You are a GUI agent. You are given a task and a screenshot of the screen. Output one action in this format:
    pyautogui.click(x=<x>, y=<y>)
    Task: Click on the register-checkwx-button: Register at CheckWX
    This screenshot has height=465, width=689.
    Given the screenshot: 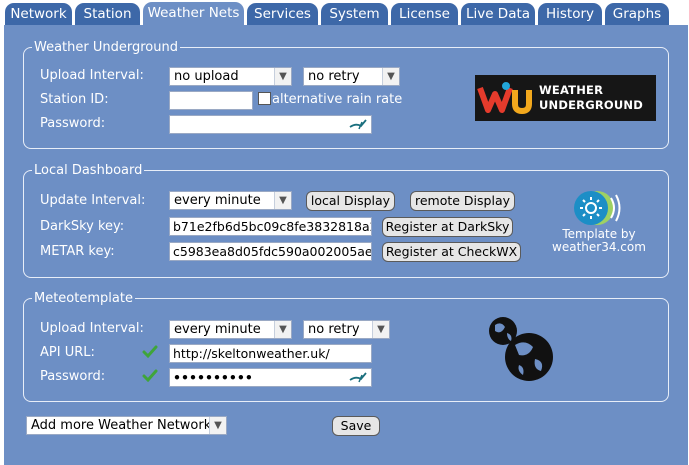 What is the action you would take?
    pyautogui.click(x=451, y=252)
    